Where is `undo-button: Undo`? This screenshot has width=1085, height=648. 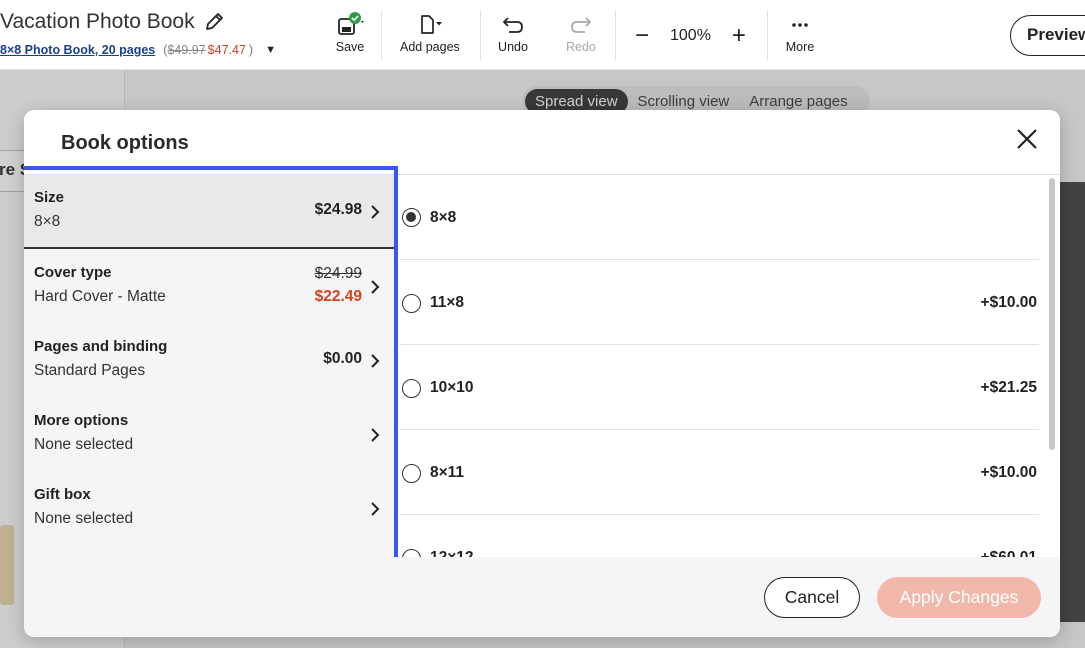 undo-button: Undo is located at coordinates (513, 33).